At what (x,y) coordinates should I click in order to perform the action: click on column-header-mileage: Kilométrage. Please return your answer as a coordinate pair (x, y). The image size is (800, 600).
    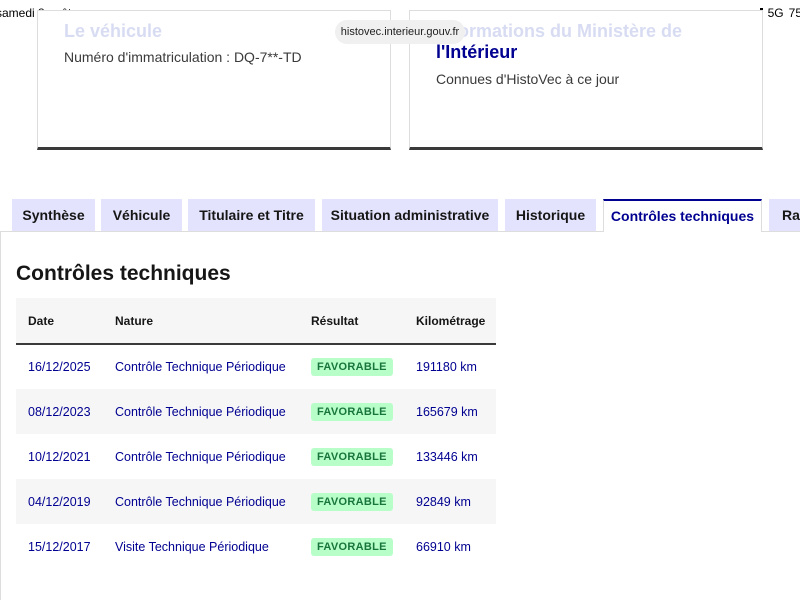
    Looking at the image, I should click on (456, 321).